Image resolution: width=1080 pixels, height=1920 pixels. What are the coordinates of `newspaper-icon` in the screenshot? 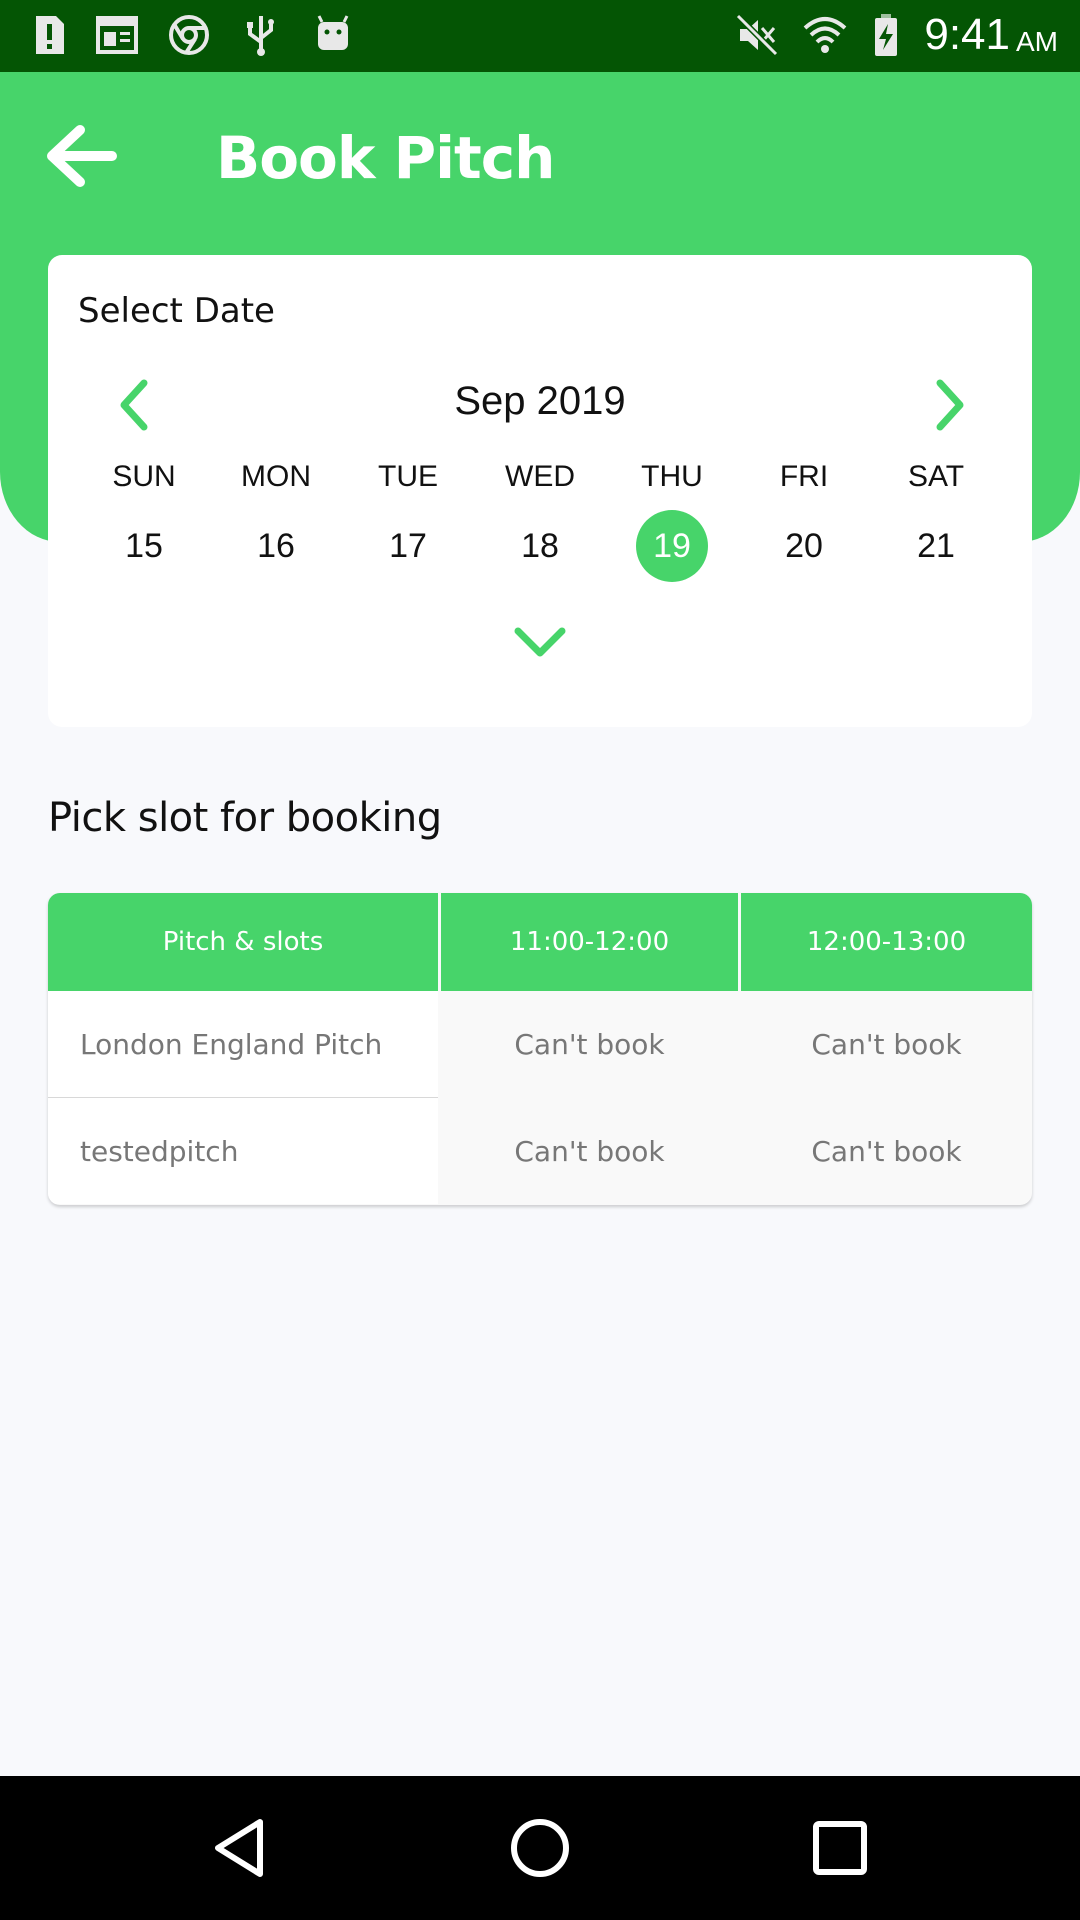 It's located at (117, 35).